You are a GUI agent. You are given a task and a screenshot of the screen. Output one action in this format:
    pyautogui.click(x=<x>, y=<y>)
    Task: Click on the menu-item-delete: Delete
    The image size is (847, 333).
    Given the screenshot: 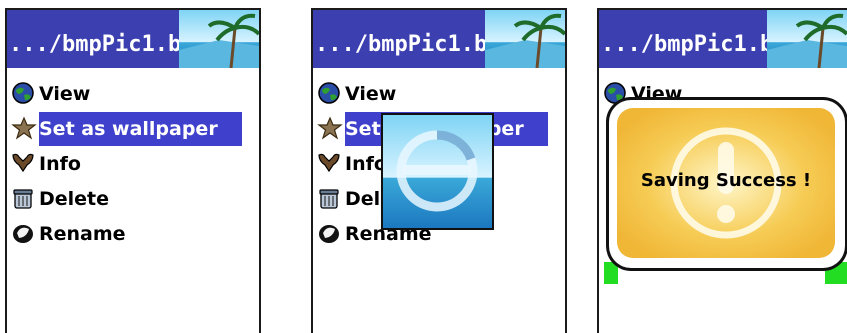 What is the action you would take?
    pyautogui.click(x=133, y=198)
    